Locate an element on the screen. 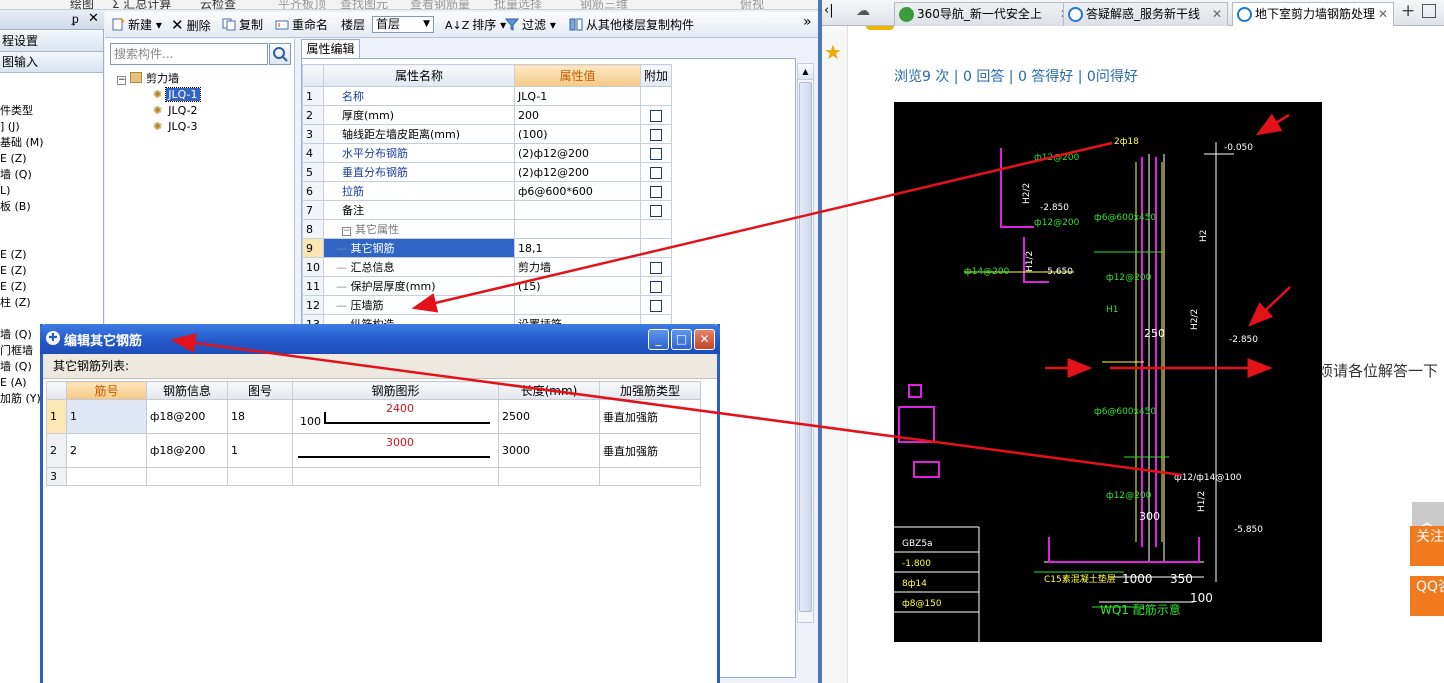 The image size is (1444, 683). property-value-cell: 18,1 is located at coordinates (577, 248).